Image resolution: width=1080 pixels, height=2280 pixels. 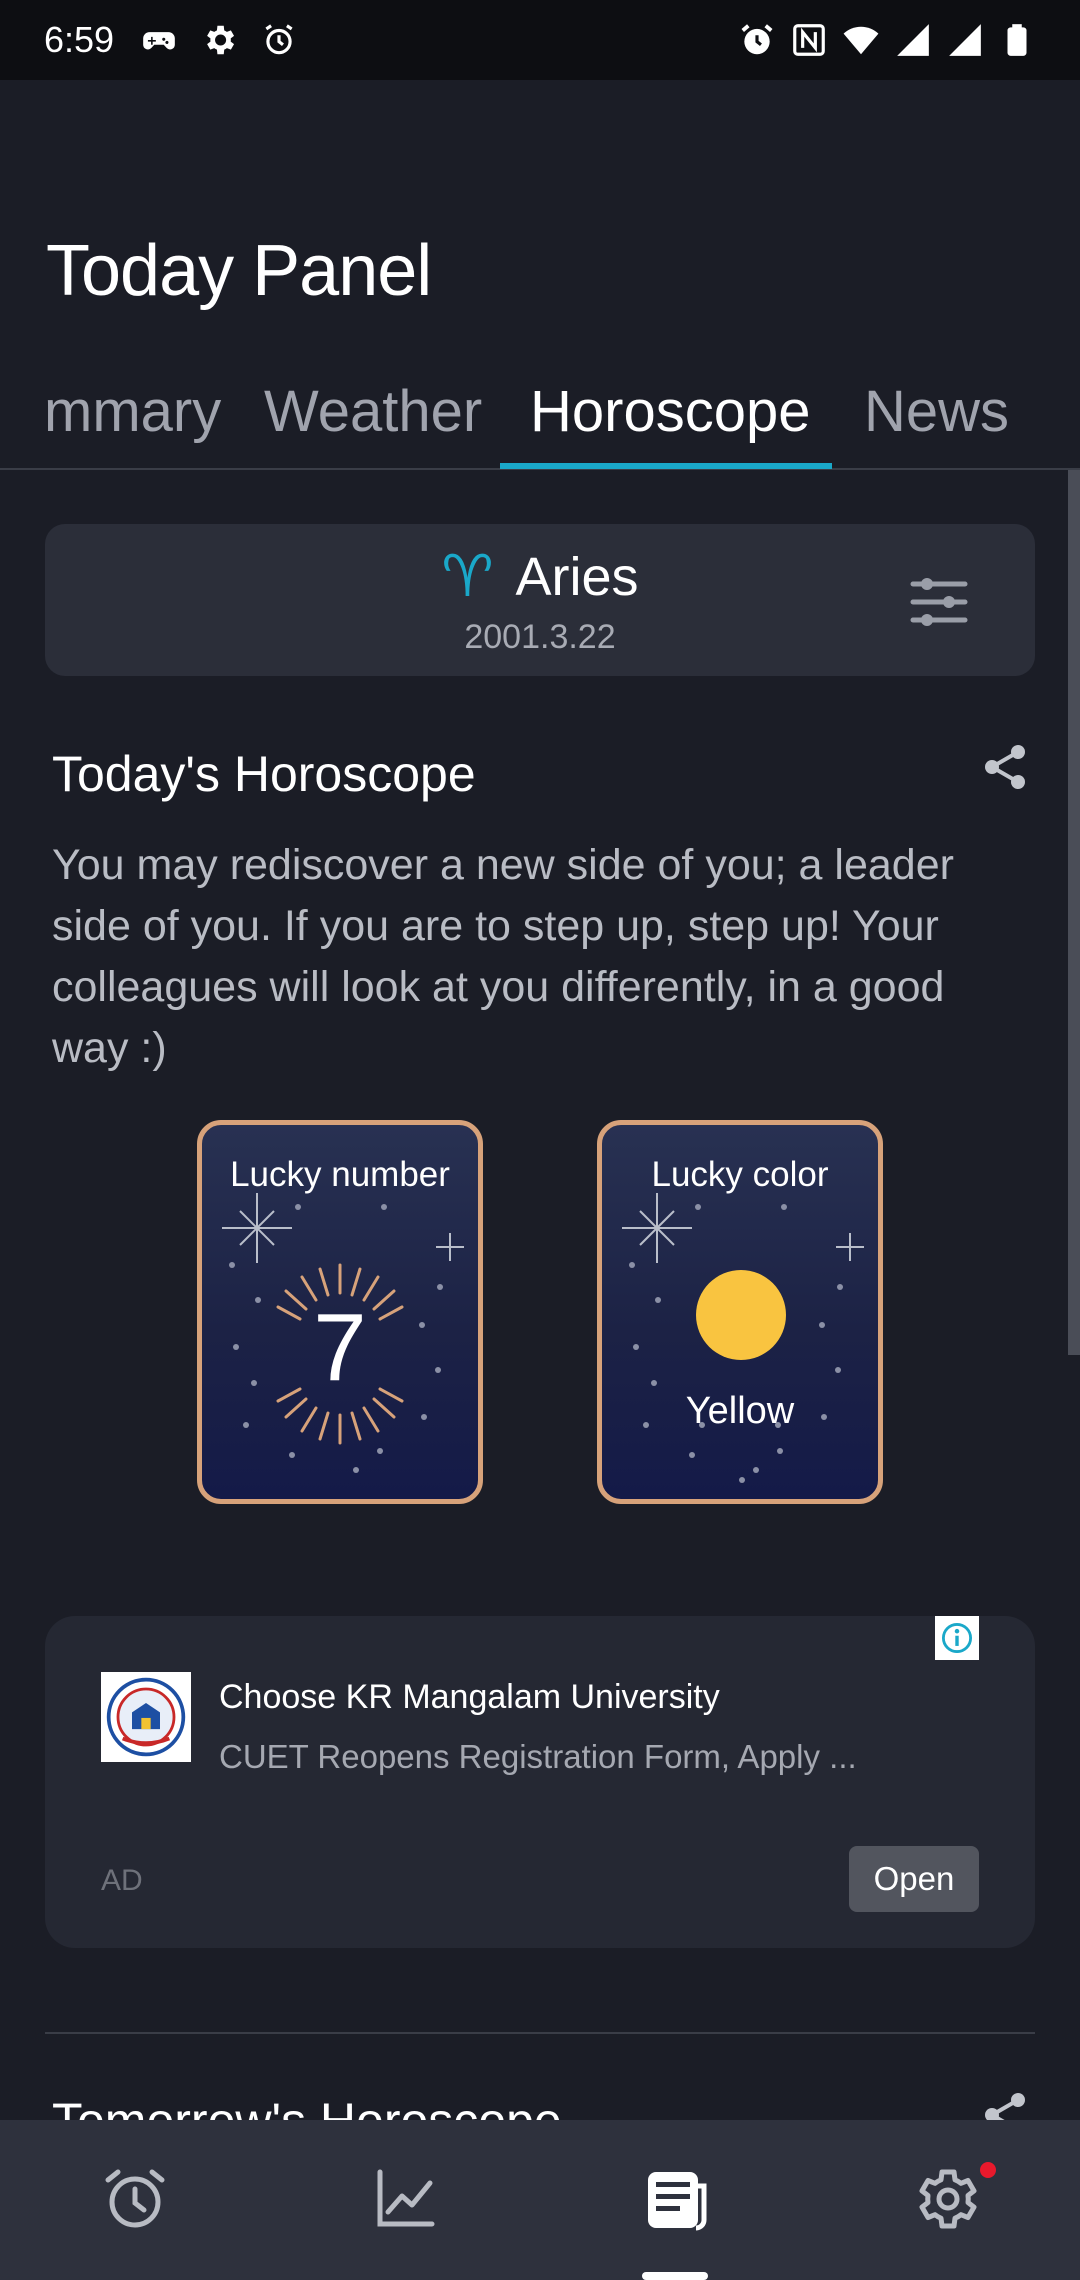 I want to click on lucky-color-card: Lucky color Yellow, so click(x=740, y=1312).